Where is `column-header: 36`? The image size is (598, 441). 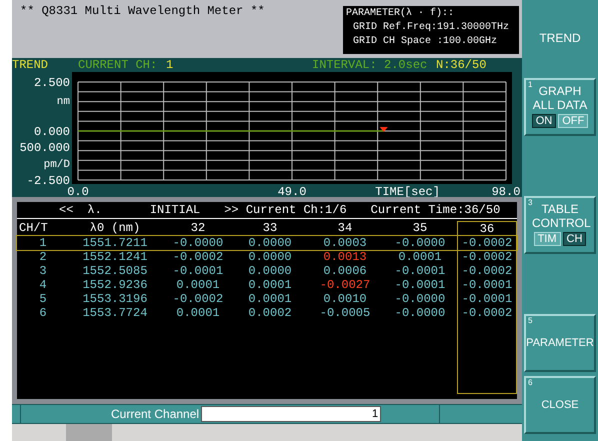
column-header: 36 is located at coordinates (487, 228).